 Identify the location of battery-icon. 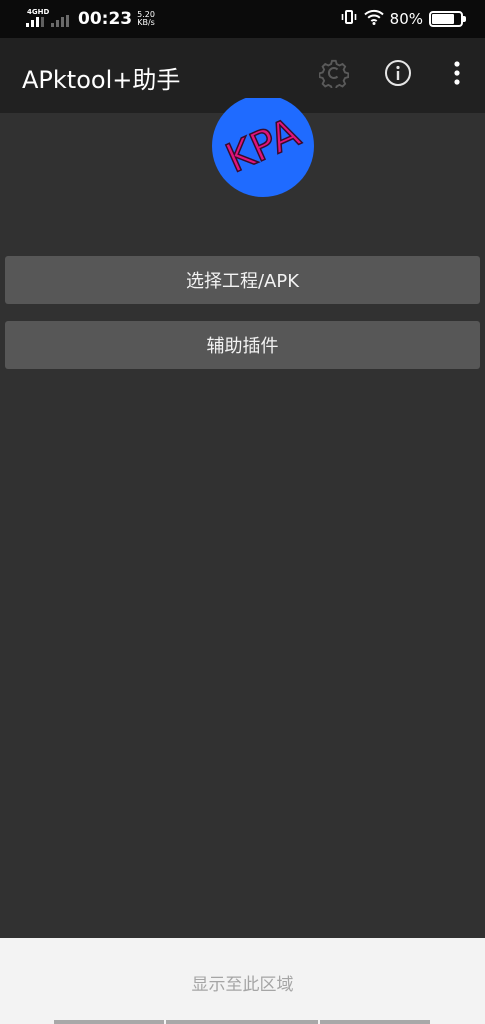
(447, 19).